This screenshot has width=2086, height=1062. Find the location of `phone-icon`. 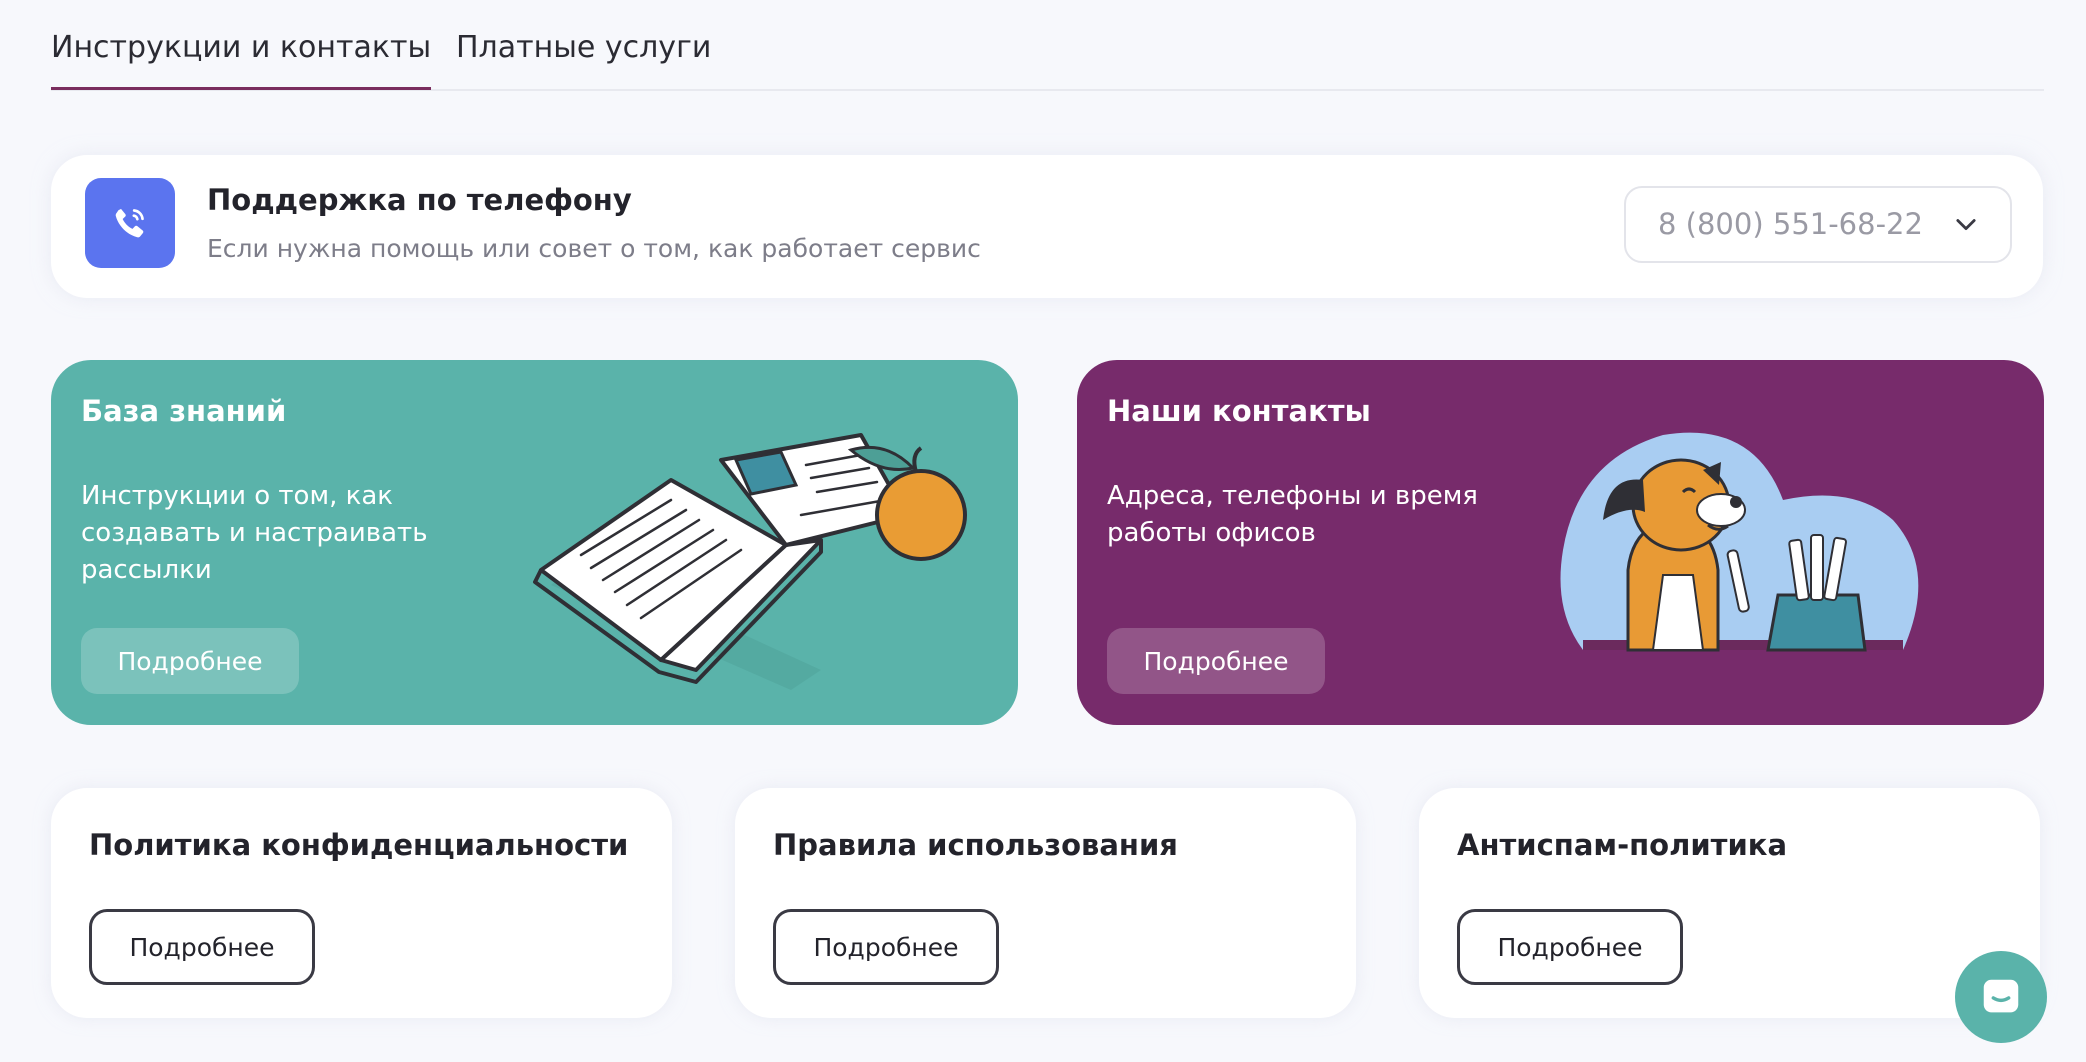

phone-icon is located at coordinates (130, 223).